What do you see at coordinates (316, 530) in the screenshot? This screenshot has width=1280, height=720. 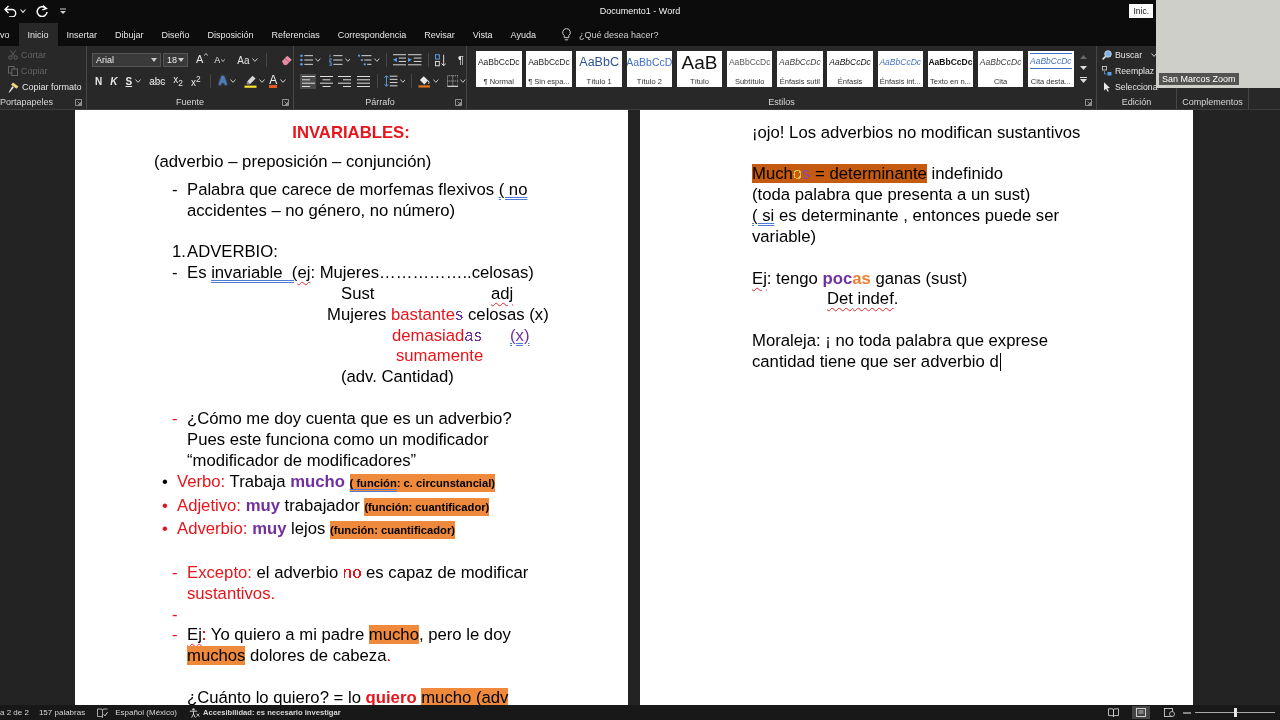 I see `body-text: Adverbio: muy lejos (función: cuantificador)` at bounding box center [316, 530].